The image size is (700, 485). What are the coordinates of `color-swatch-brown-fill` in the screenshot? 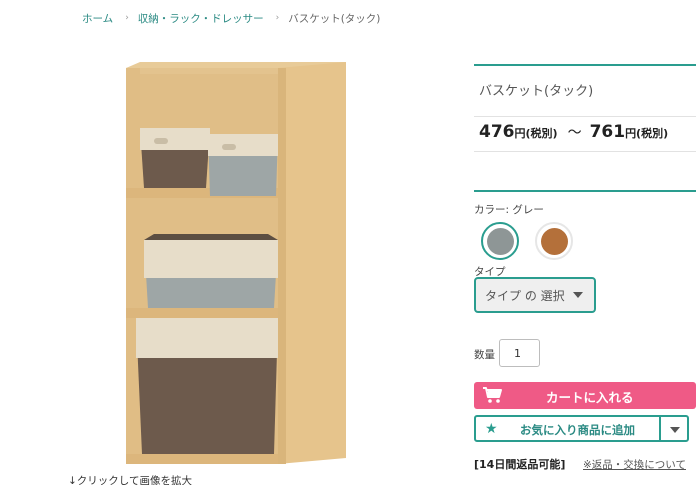 It's located at (554, 241).